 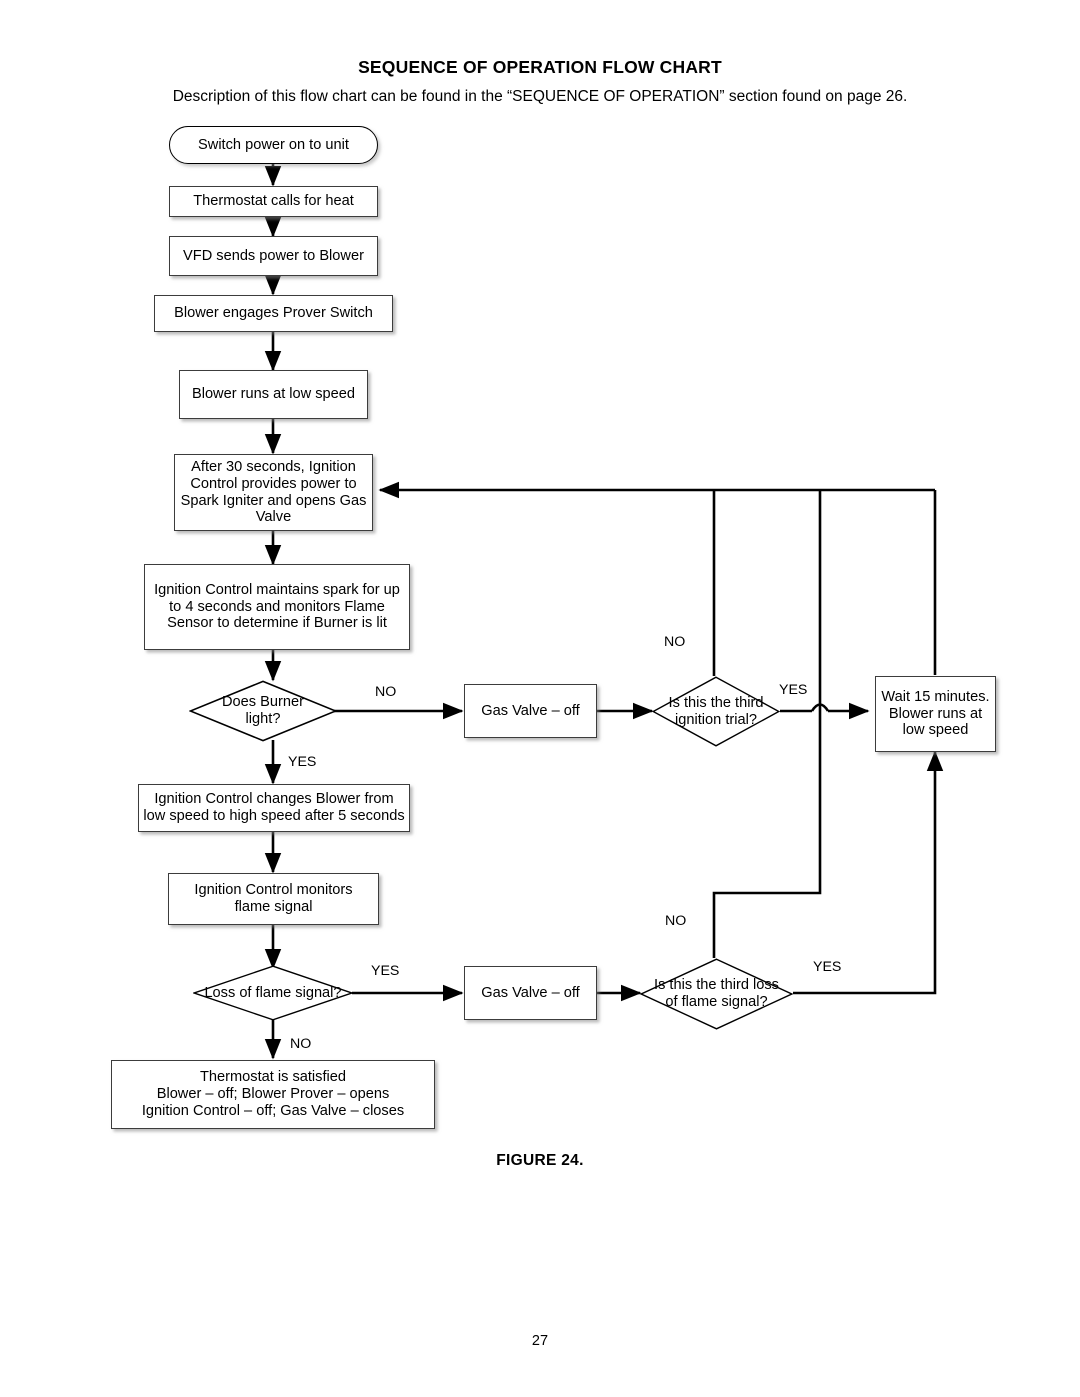 I want to click on node-loss-of-flame-signal: Loss of flame signal?, so click(x=273, y=993).